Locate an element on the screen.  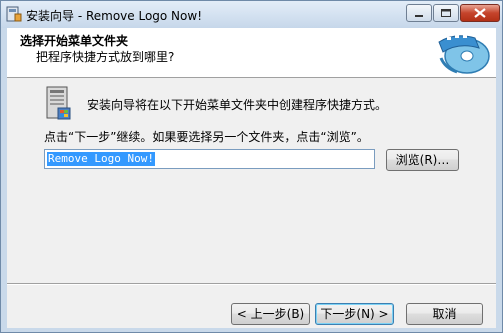
maximize-icon is located at coordinates (446, 13).